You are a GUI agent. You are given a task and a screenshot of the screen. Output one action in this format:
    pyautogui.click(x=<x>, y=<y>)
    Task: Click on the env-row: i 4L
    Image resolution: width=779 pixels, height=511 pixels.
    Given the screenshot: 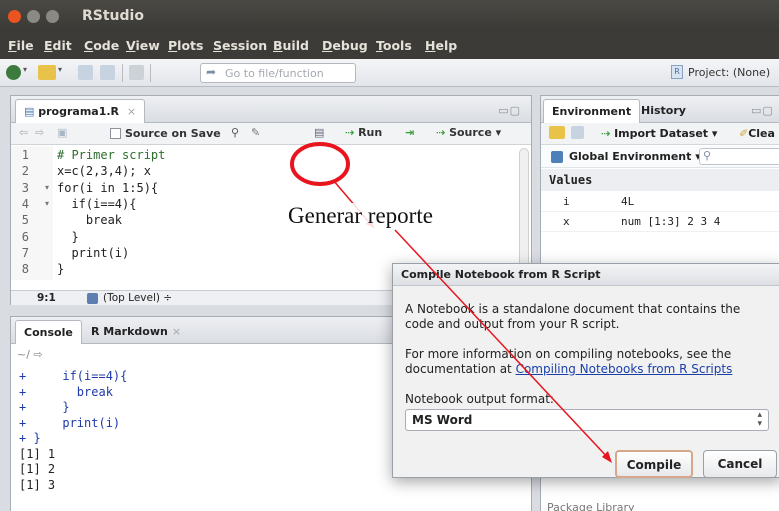 What is the action you would take?
    pyautogui.click(x=660, y=202)
    